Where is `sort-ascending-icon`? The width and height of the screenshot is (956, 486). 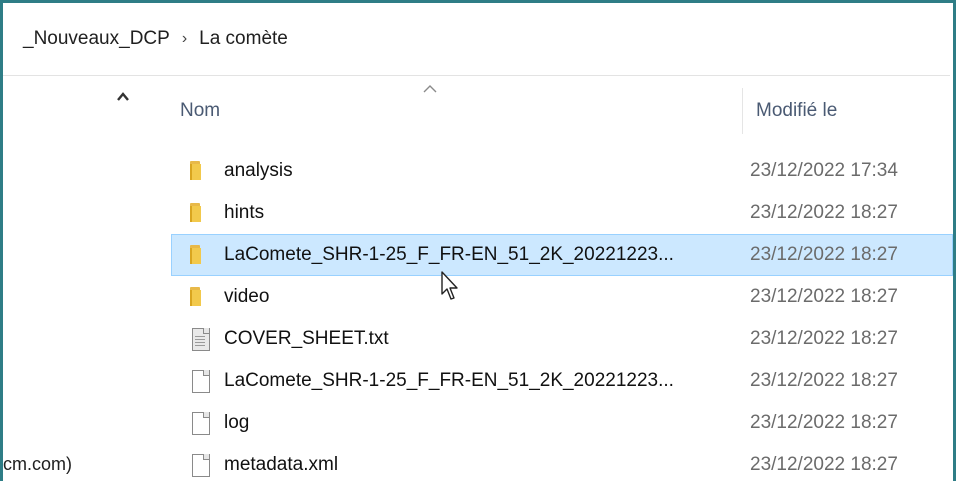
sort-ascending-icon is located at coordinates (430, 89).